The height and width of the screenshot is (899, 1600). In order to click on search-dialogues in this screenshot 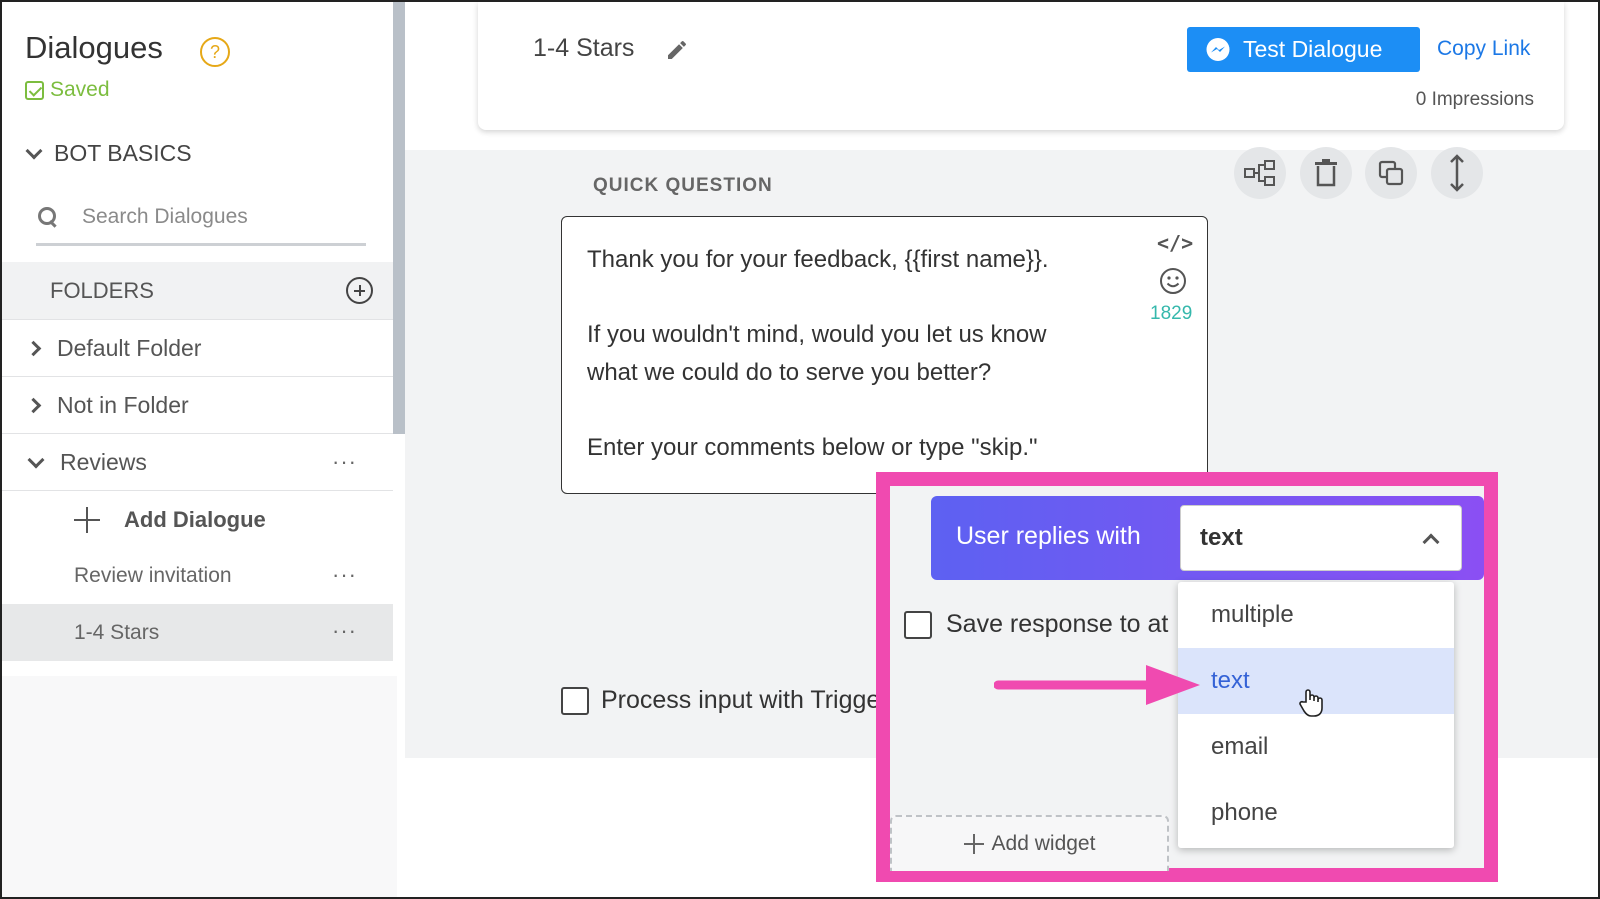, I will do `click(201, 218)`.